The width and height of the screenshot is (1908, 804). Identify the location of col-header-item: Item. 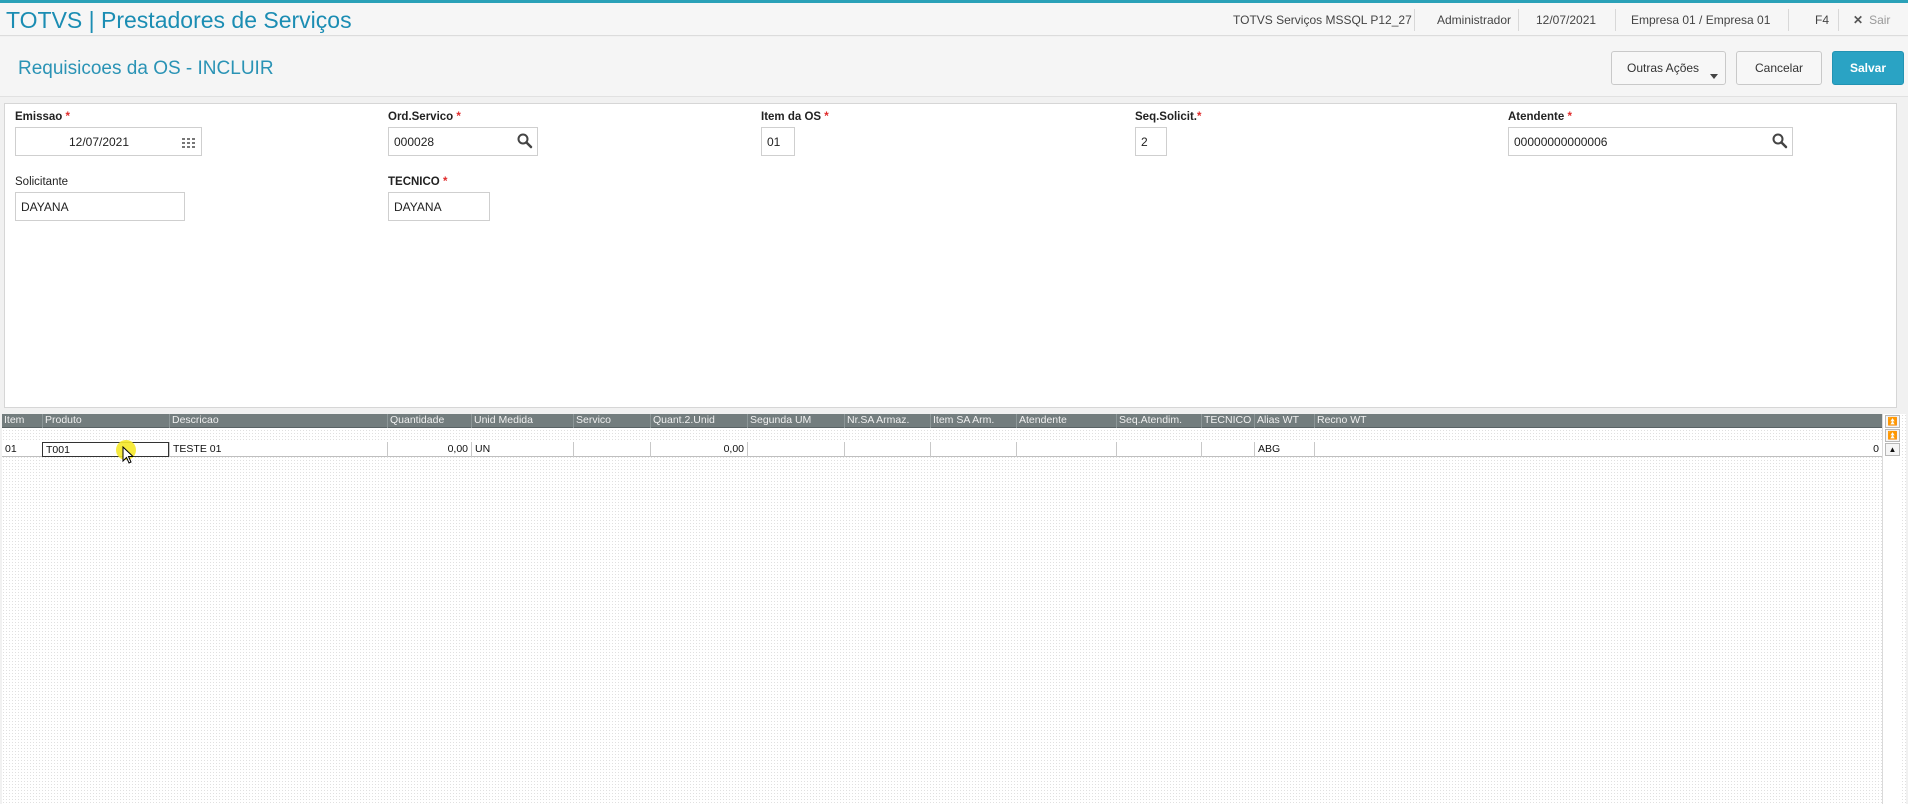
(22, 421).